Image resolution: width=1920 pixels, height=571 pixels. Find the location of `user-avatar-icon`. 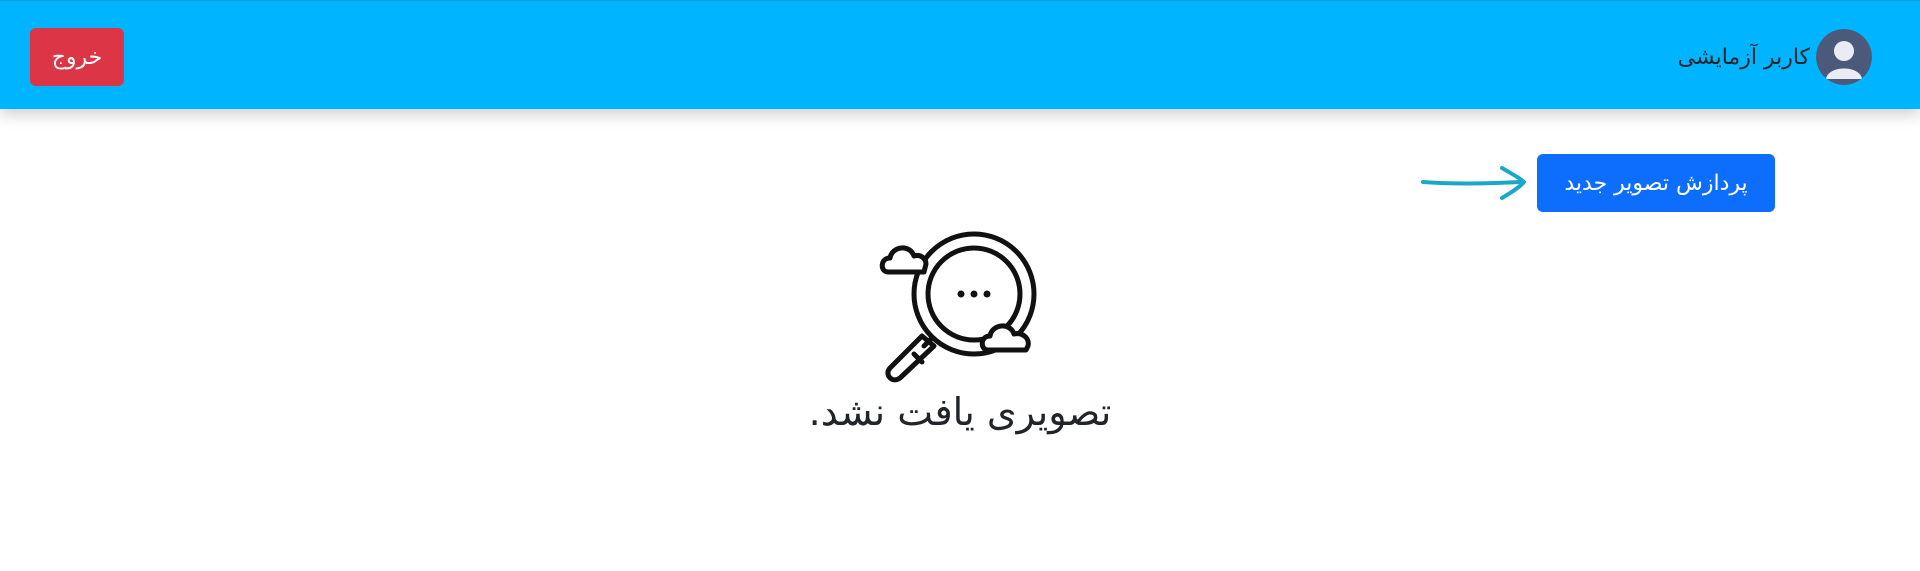

user-avatar-icon is located at coordinates (1844, 57).